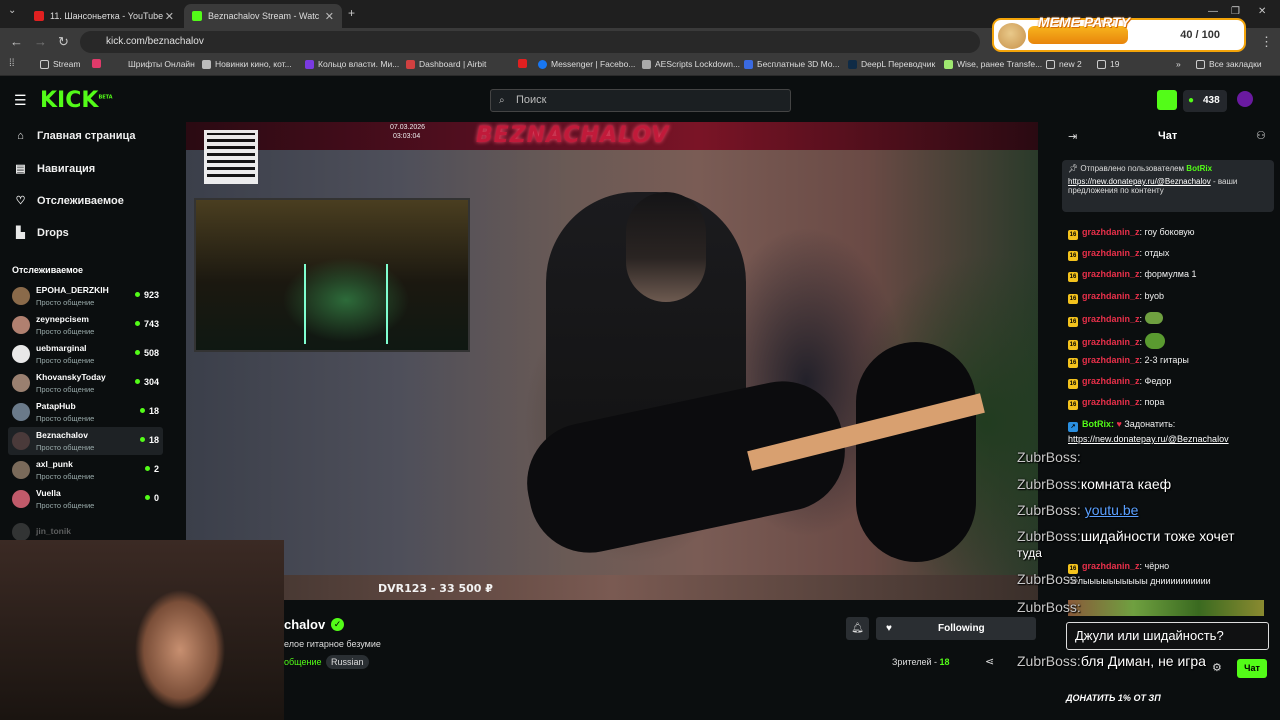  I want to click on kick-top-bar: ☰ KICKBETA ⌕ Поиск ● 438, so click(640, 100).